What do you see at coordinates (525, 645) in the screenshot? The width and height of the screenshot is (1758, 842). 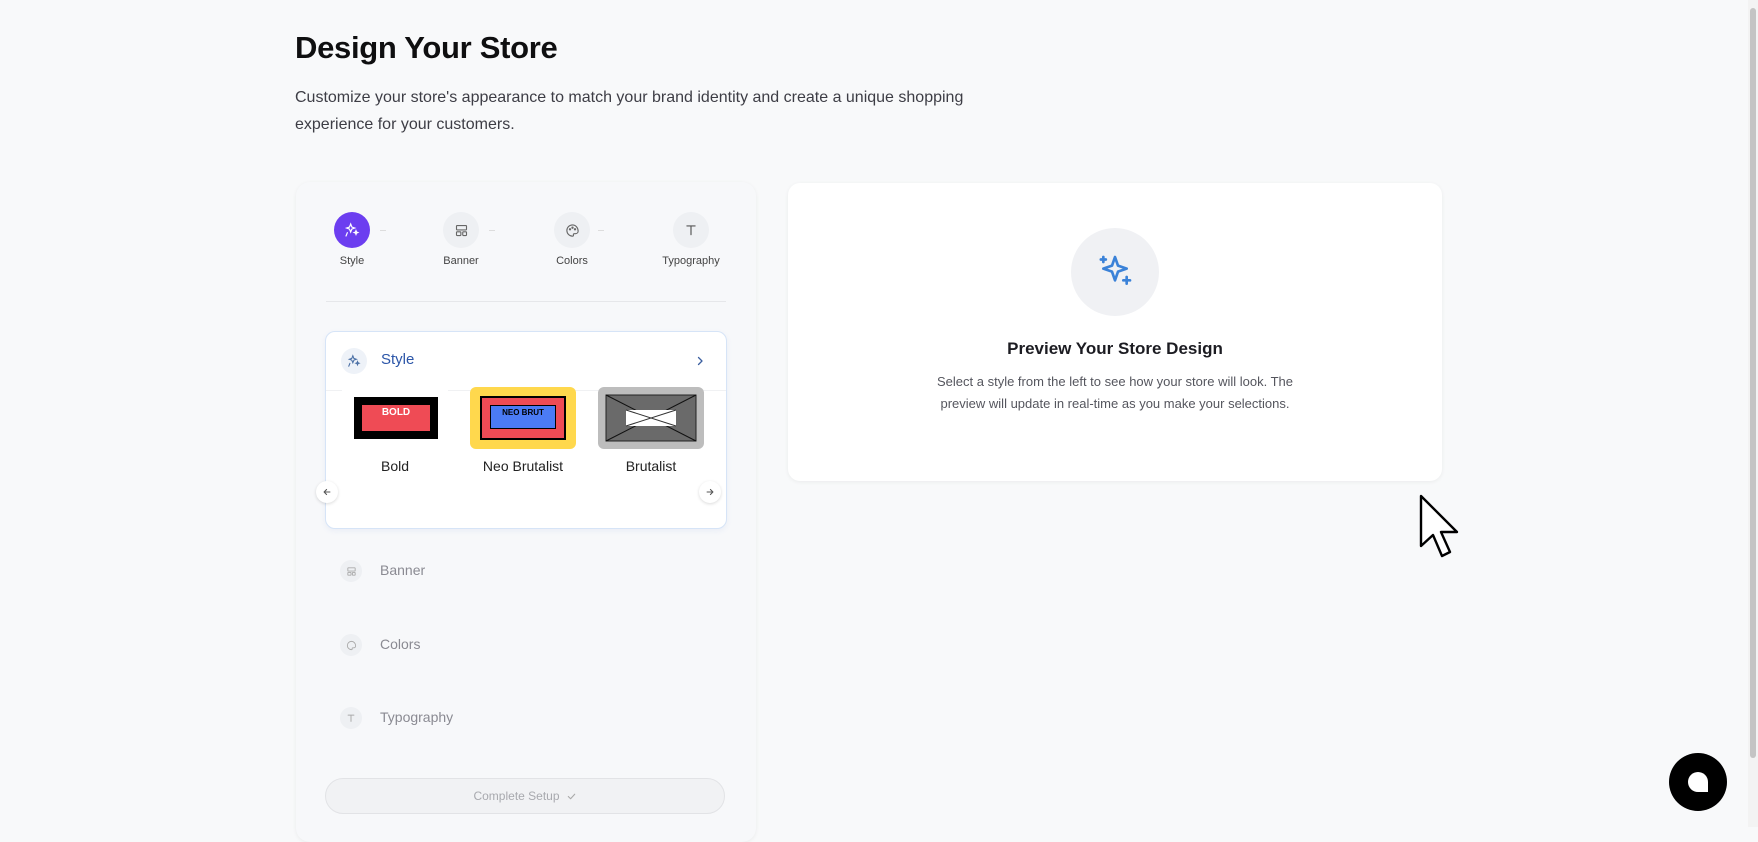 I see `section-colors: Colors` at bounding box center [525, 645].